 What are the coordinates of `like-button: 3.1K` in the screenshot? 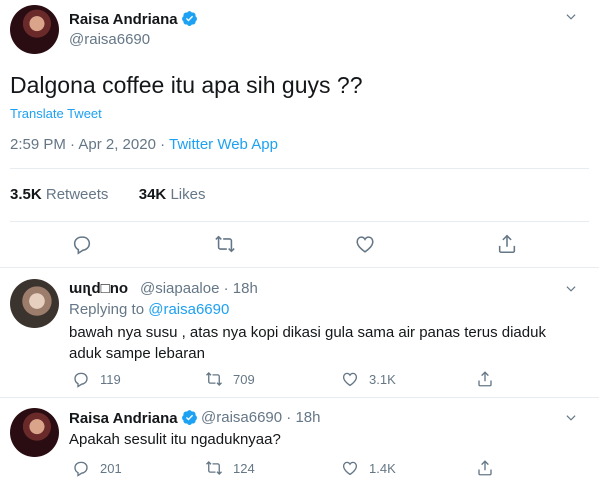 It's located at (368, 379).